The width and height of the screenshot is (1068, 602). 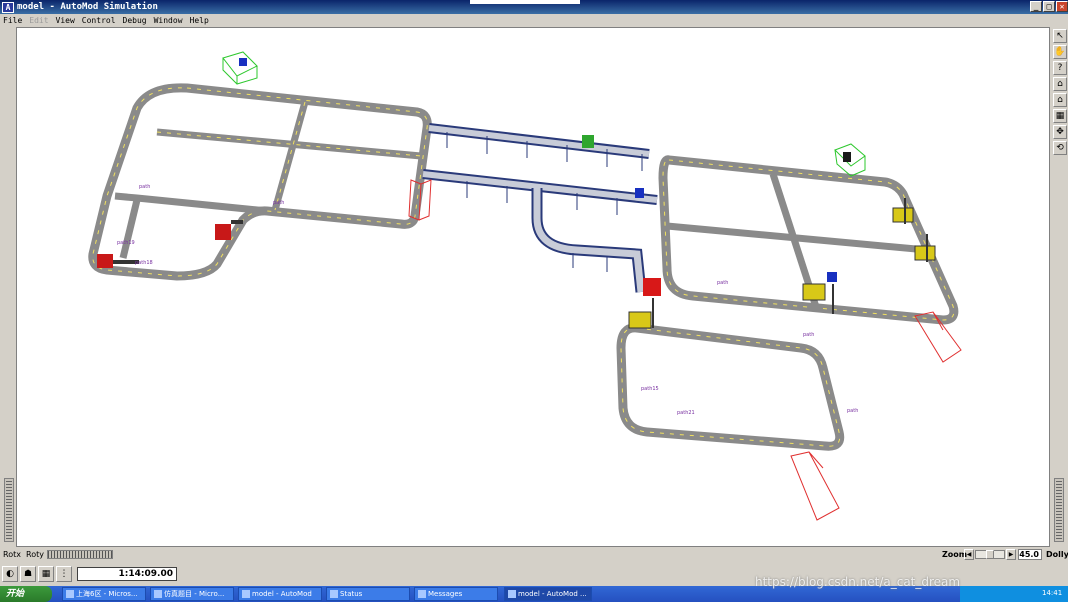 I want to click on title-bar: A model - AutoMod Simulation _ □ ✕, so click(x=534, y=7).